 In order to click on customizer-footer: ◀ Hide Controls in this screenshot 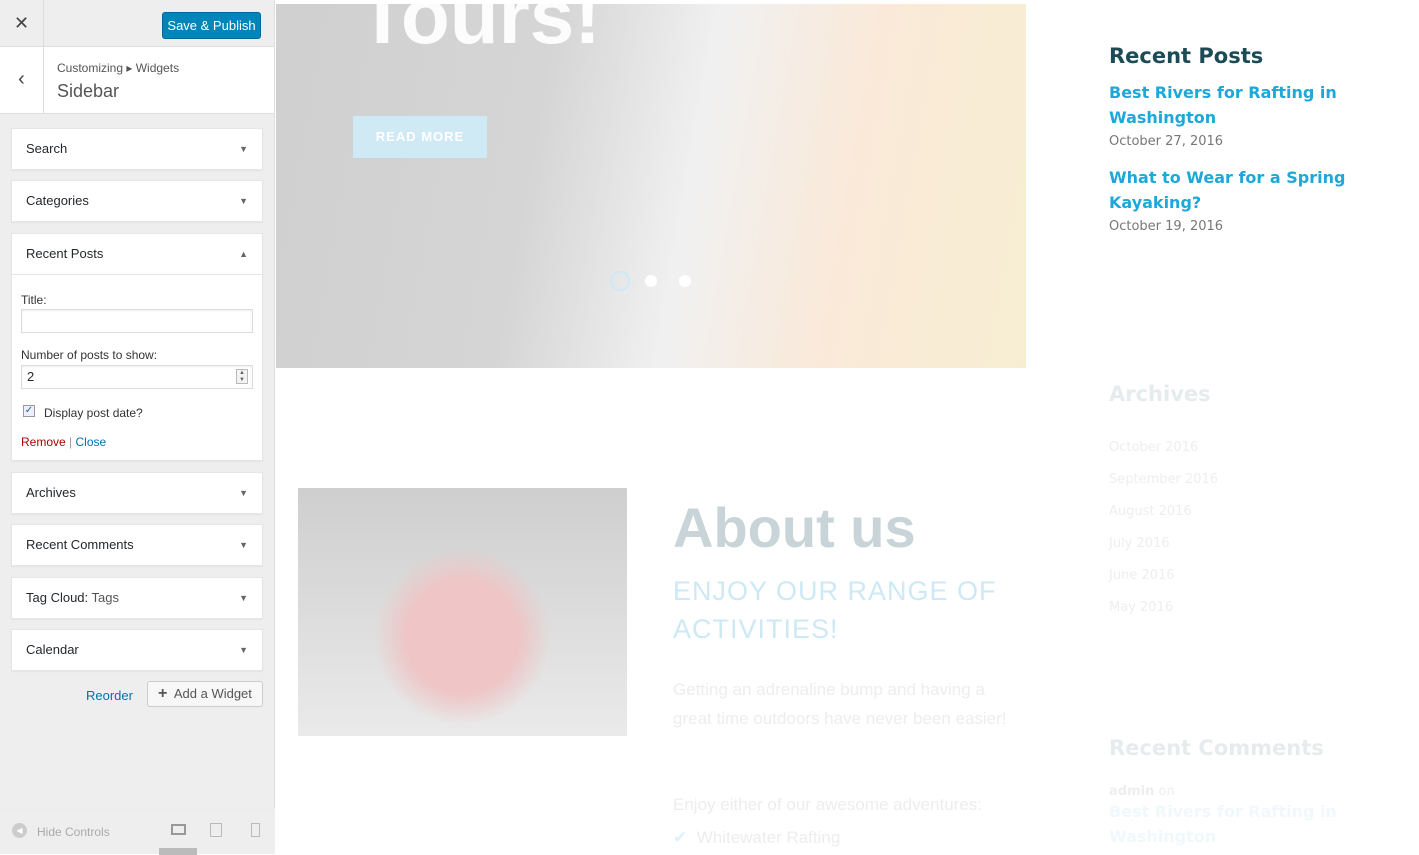, I will do `click(137, 831)`.